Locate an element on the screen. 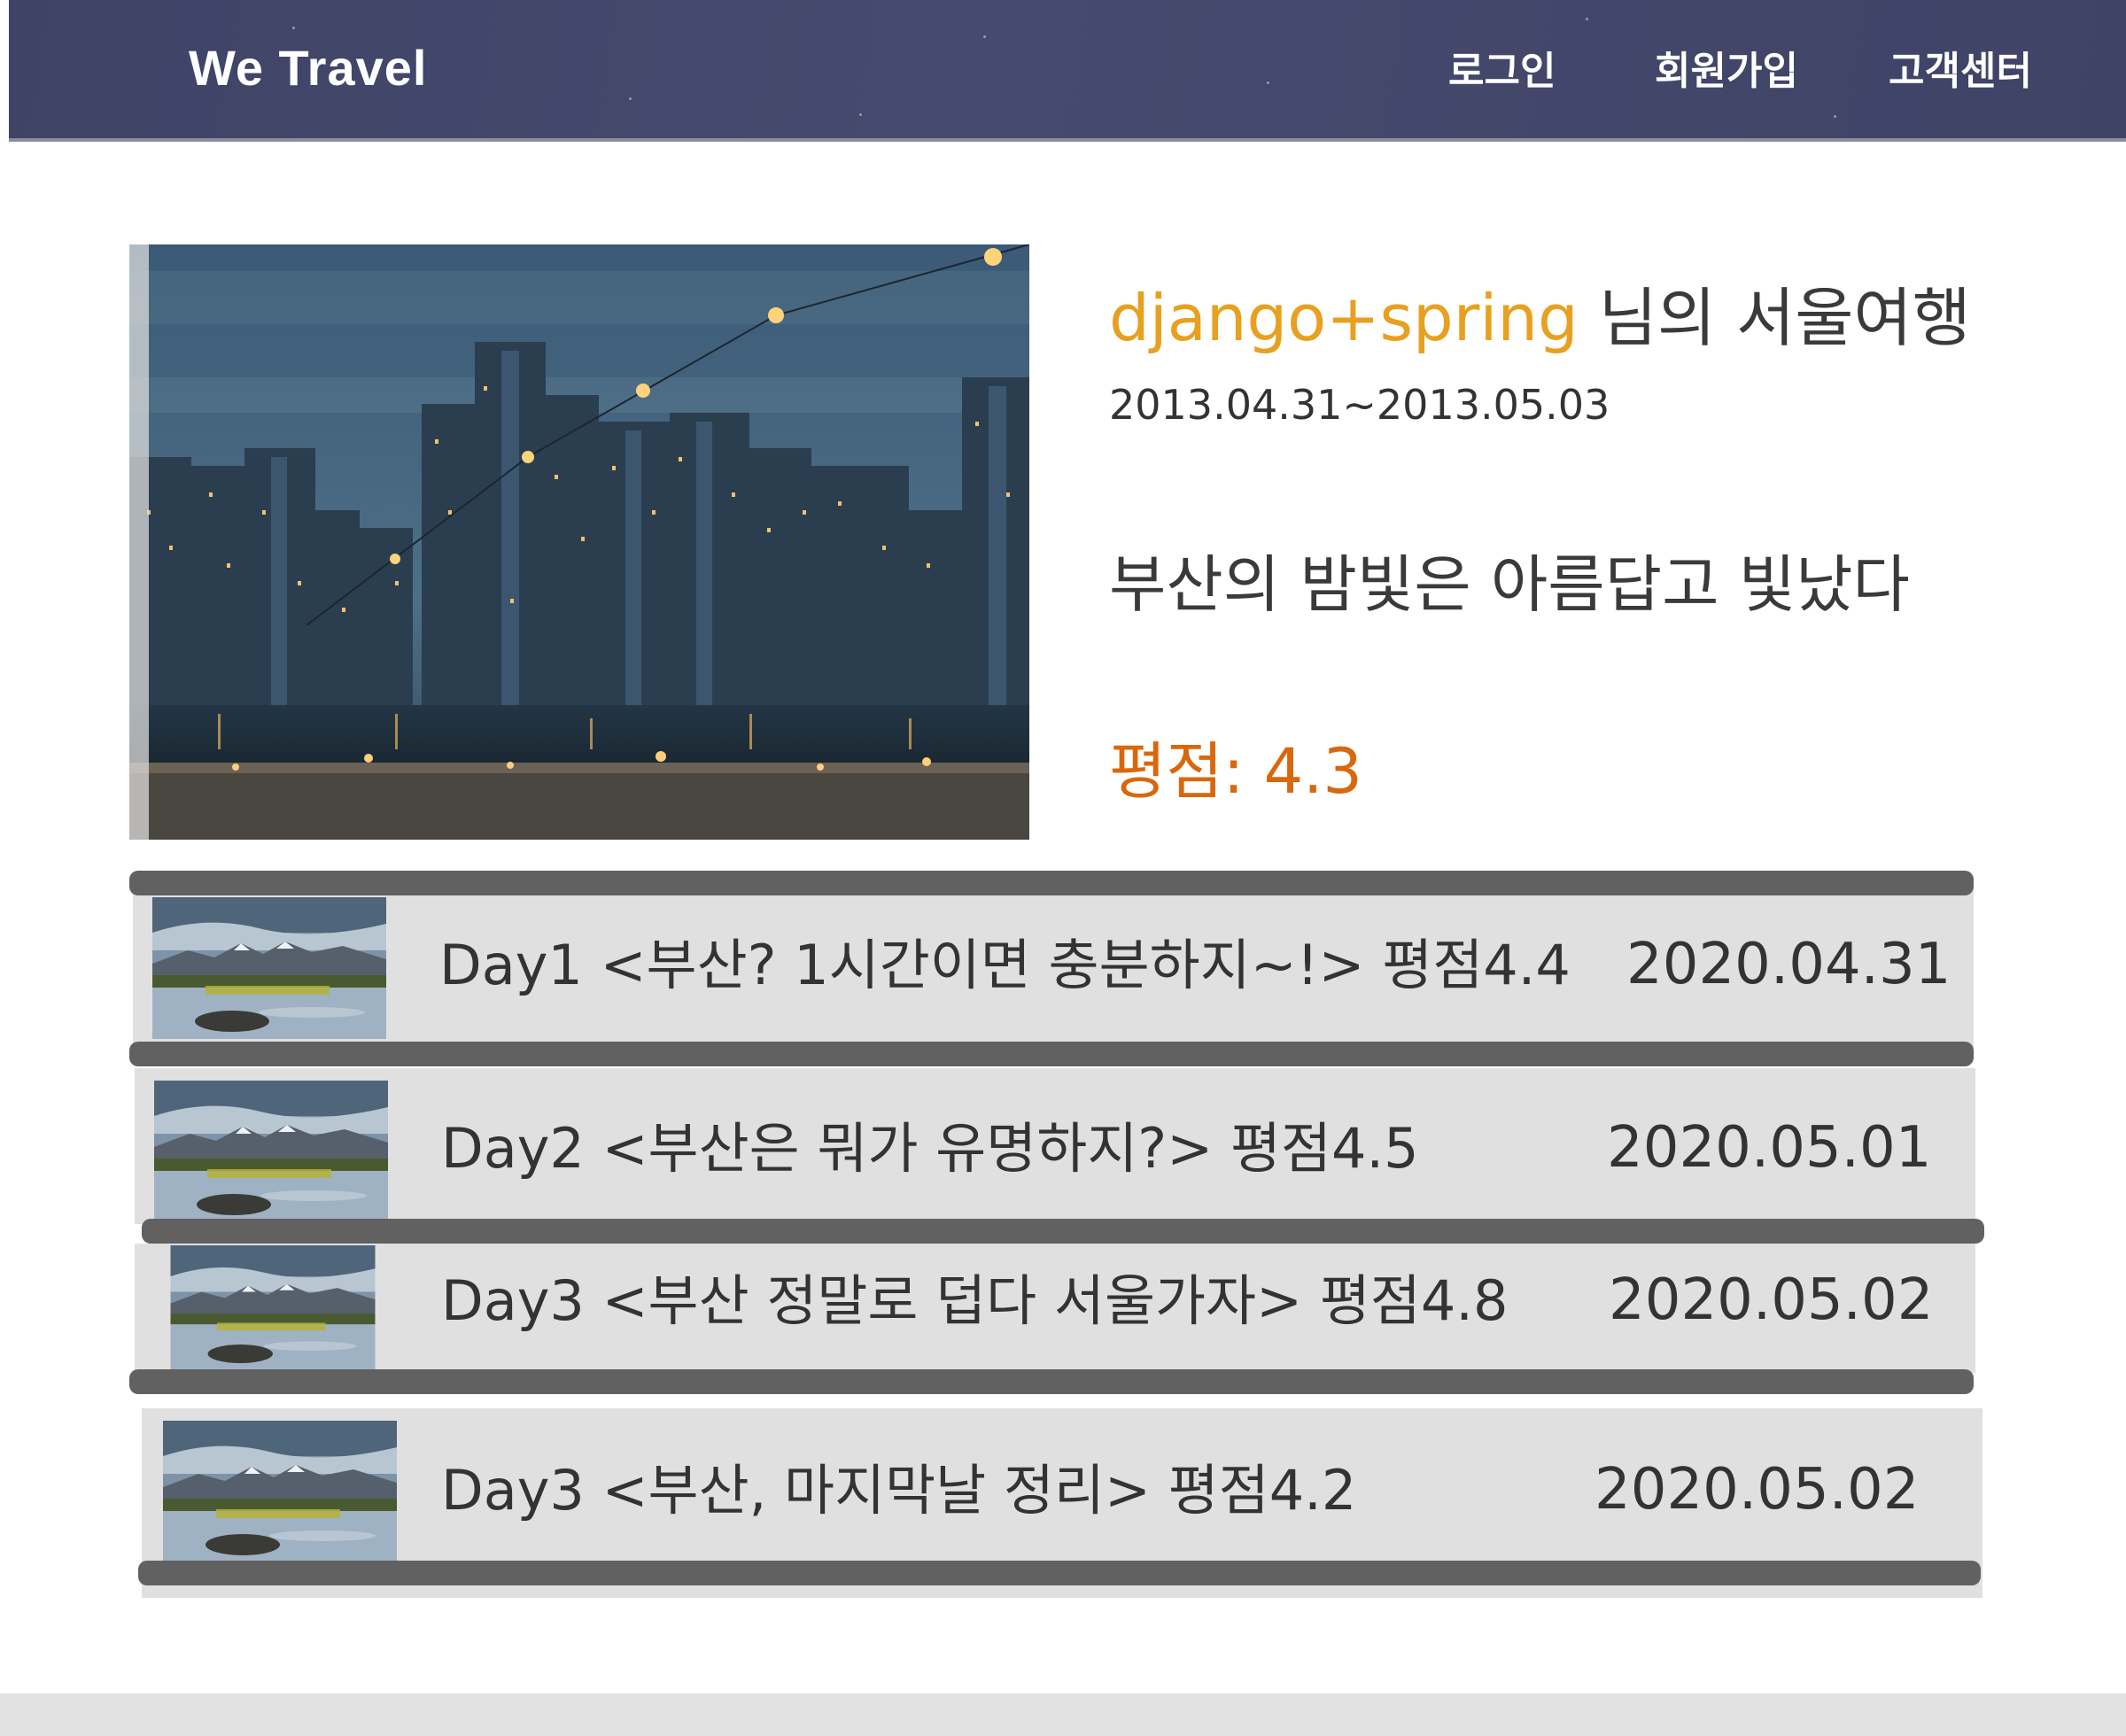 The image size is (2126, 1736). day-item-1: Day1 <부산? 1시간이면 충분하지~!> 평점4.4 2020.04.31 is located at coordinates (1053, 968).